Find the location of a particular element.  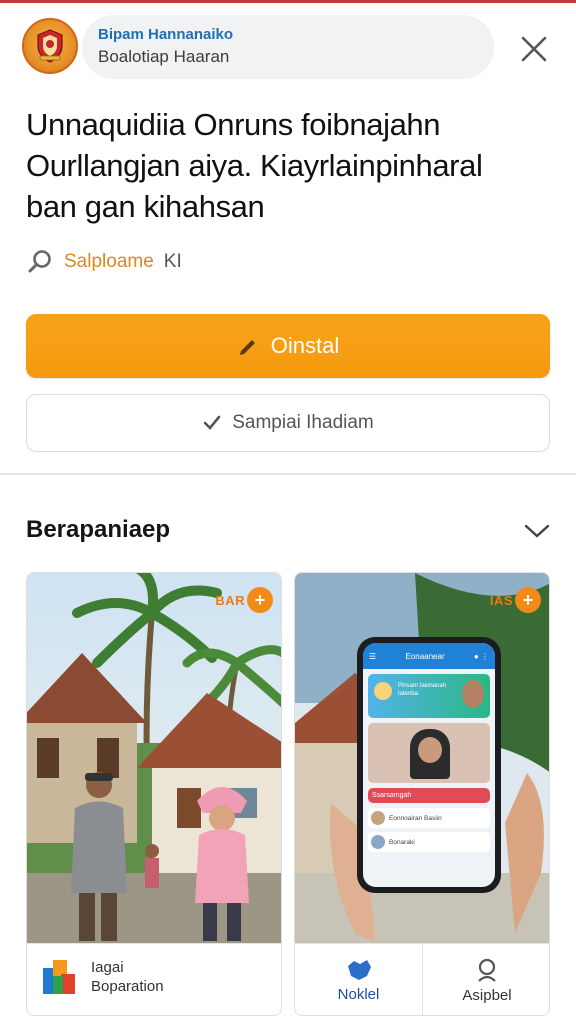

map-icon is located at coordinates (359, 970).